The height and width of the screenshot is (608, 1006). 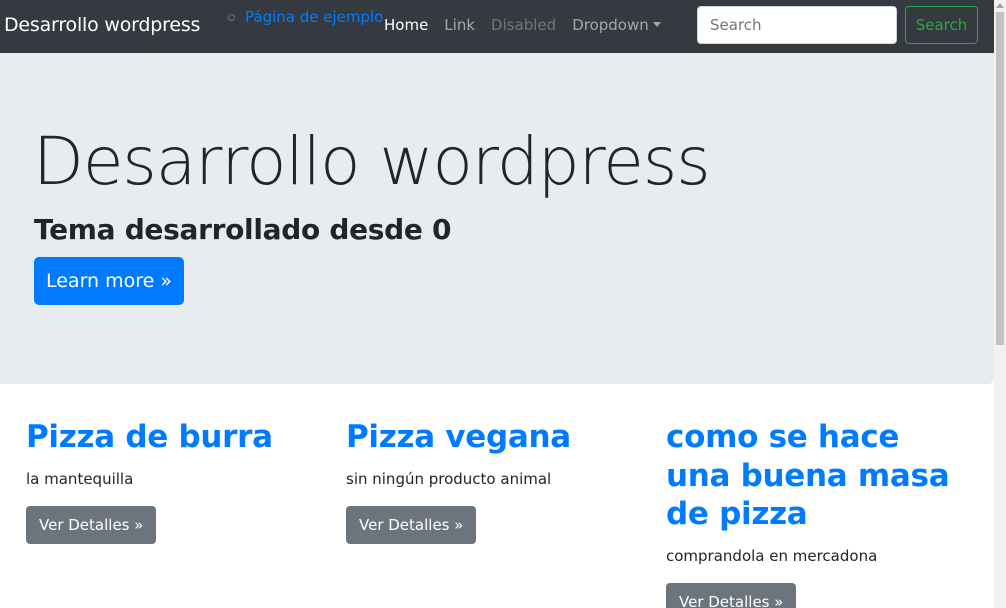 I want to click on search-button: Search, so click(x=941, y=25).